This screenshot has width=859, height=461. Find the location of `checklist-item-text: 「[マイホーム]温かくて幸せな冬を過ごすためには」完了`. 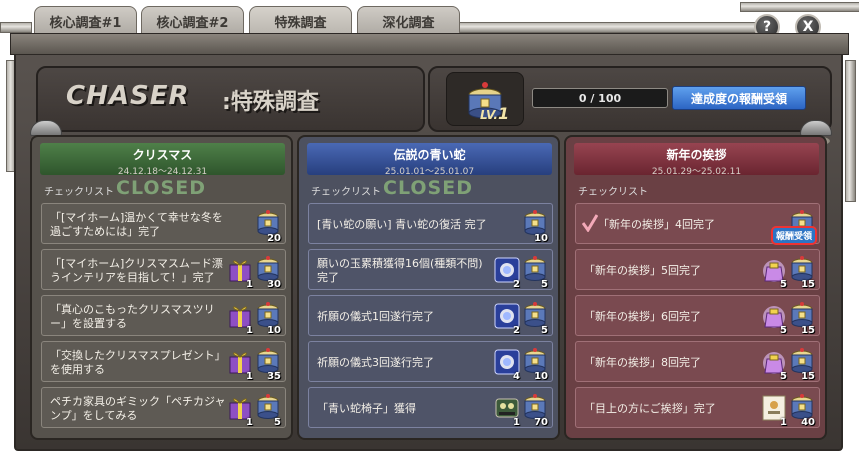

checklist-item-text: 「[マイホーム]温かくて幸せな冬を過ごすためには」完了 is located at coordinates (136, 224).